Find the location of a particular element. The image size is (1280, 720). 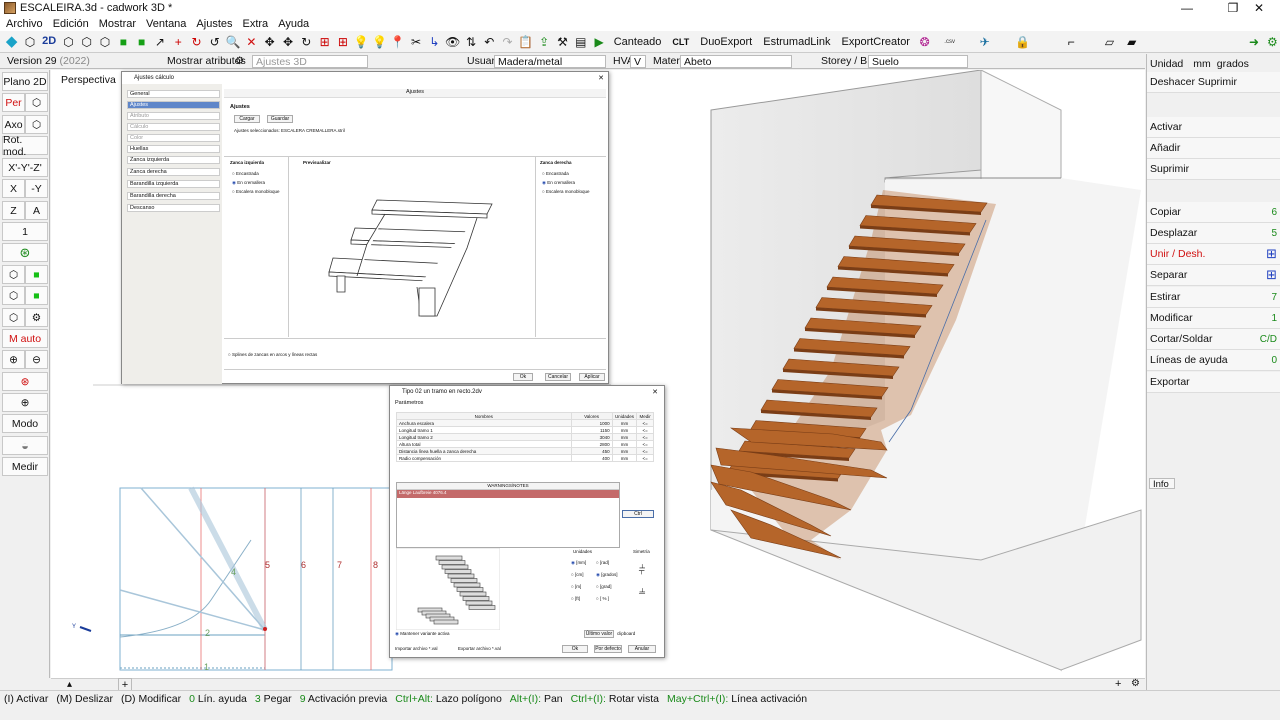

join-icon: ⊞ is located at coordinates (1271, 254).